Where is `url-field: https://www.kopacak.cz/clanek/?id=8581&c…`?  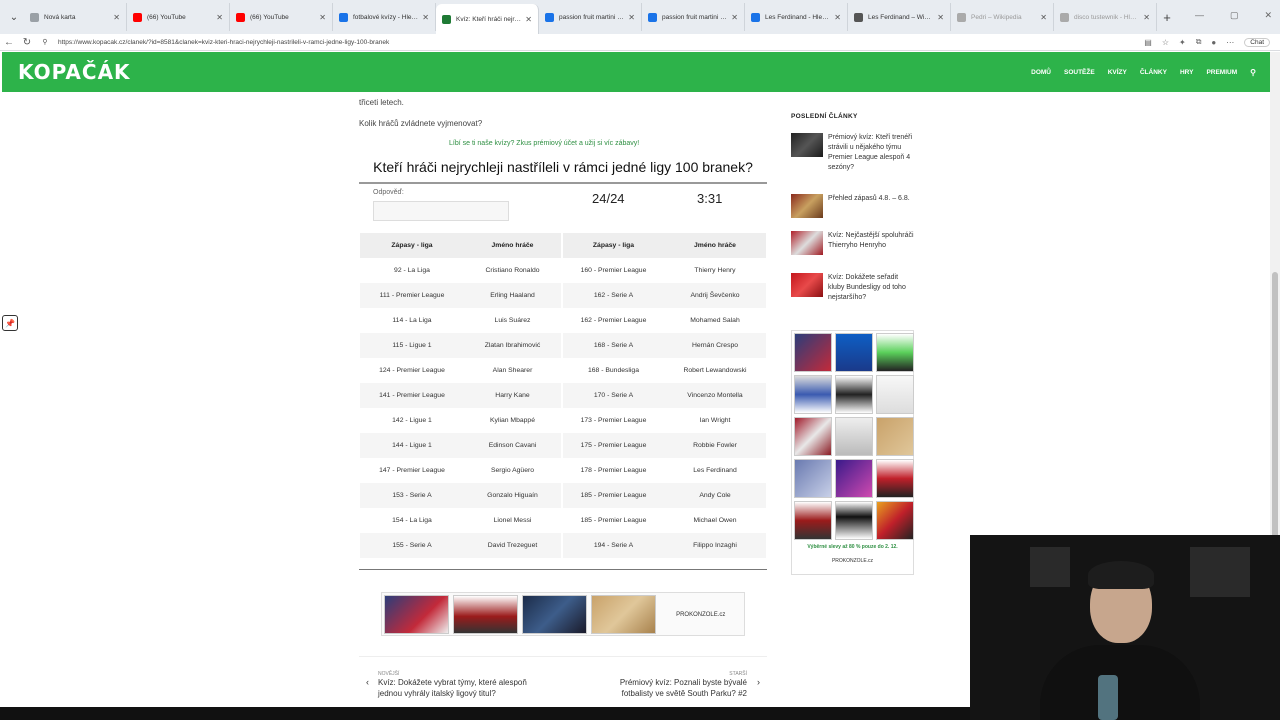
url-field: https://www.kopacak.cz/clanek/?id=8581&c… is located at coordinates (599, 42).